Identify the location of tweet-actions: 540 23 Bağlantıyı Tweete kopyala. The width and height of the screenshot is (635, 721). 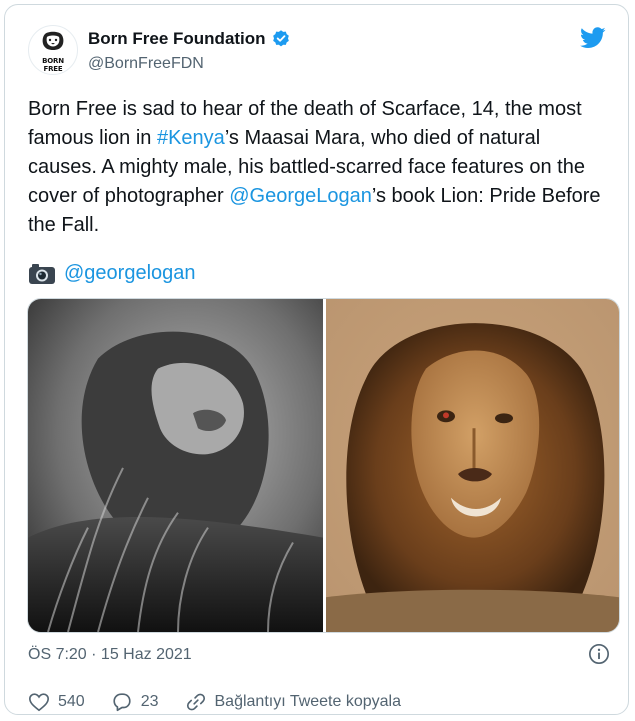
(227, 702).